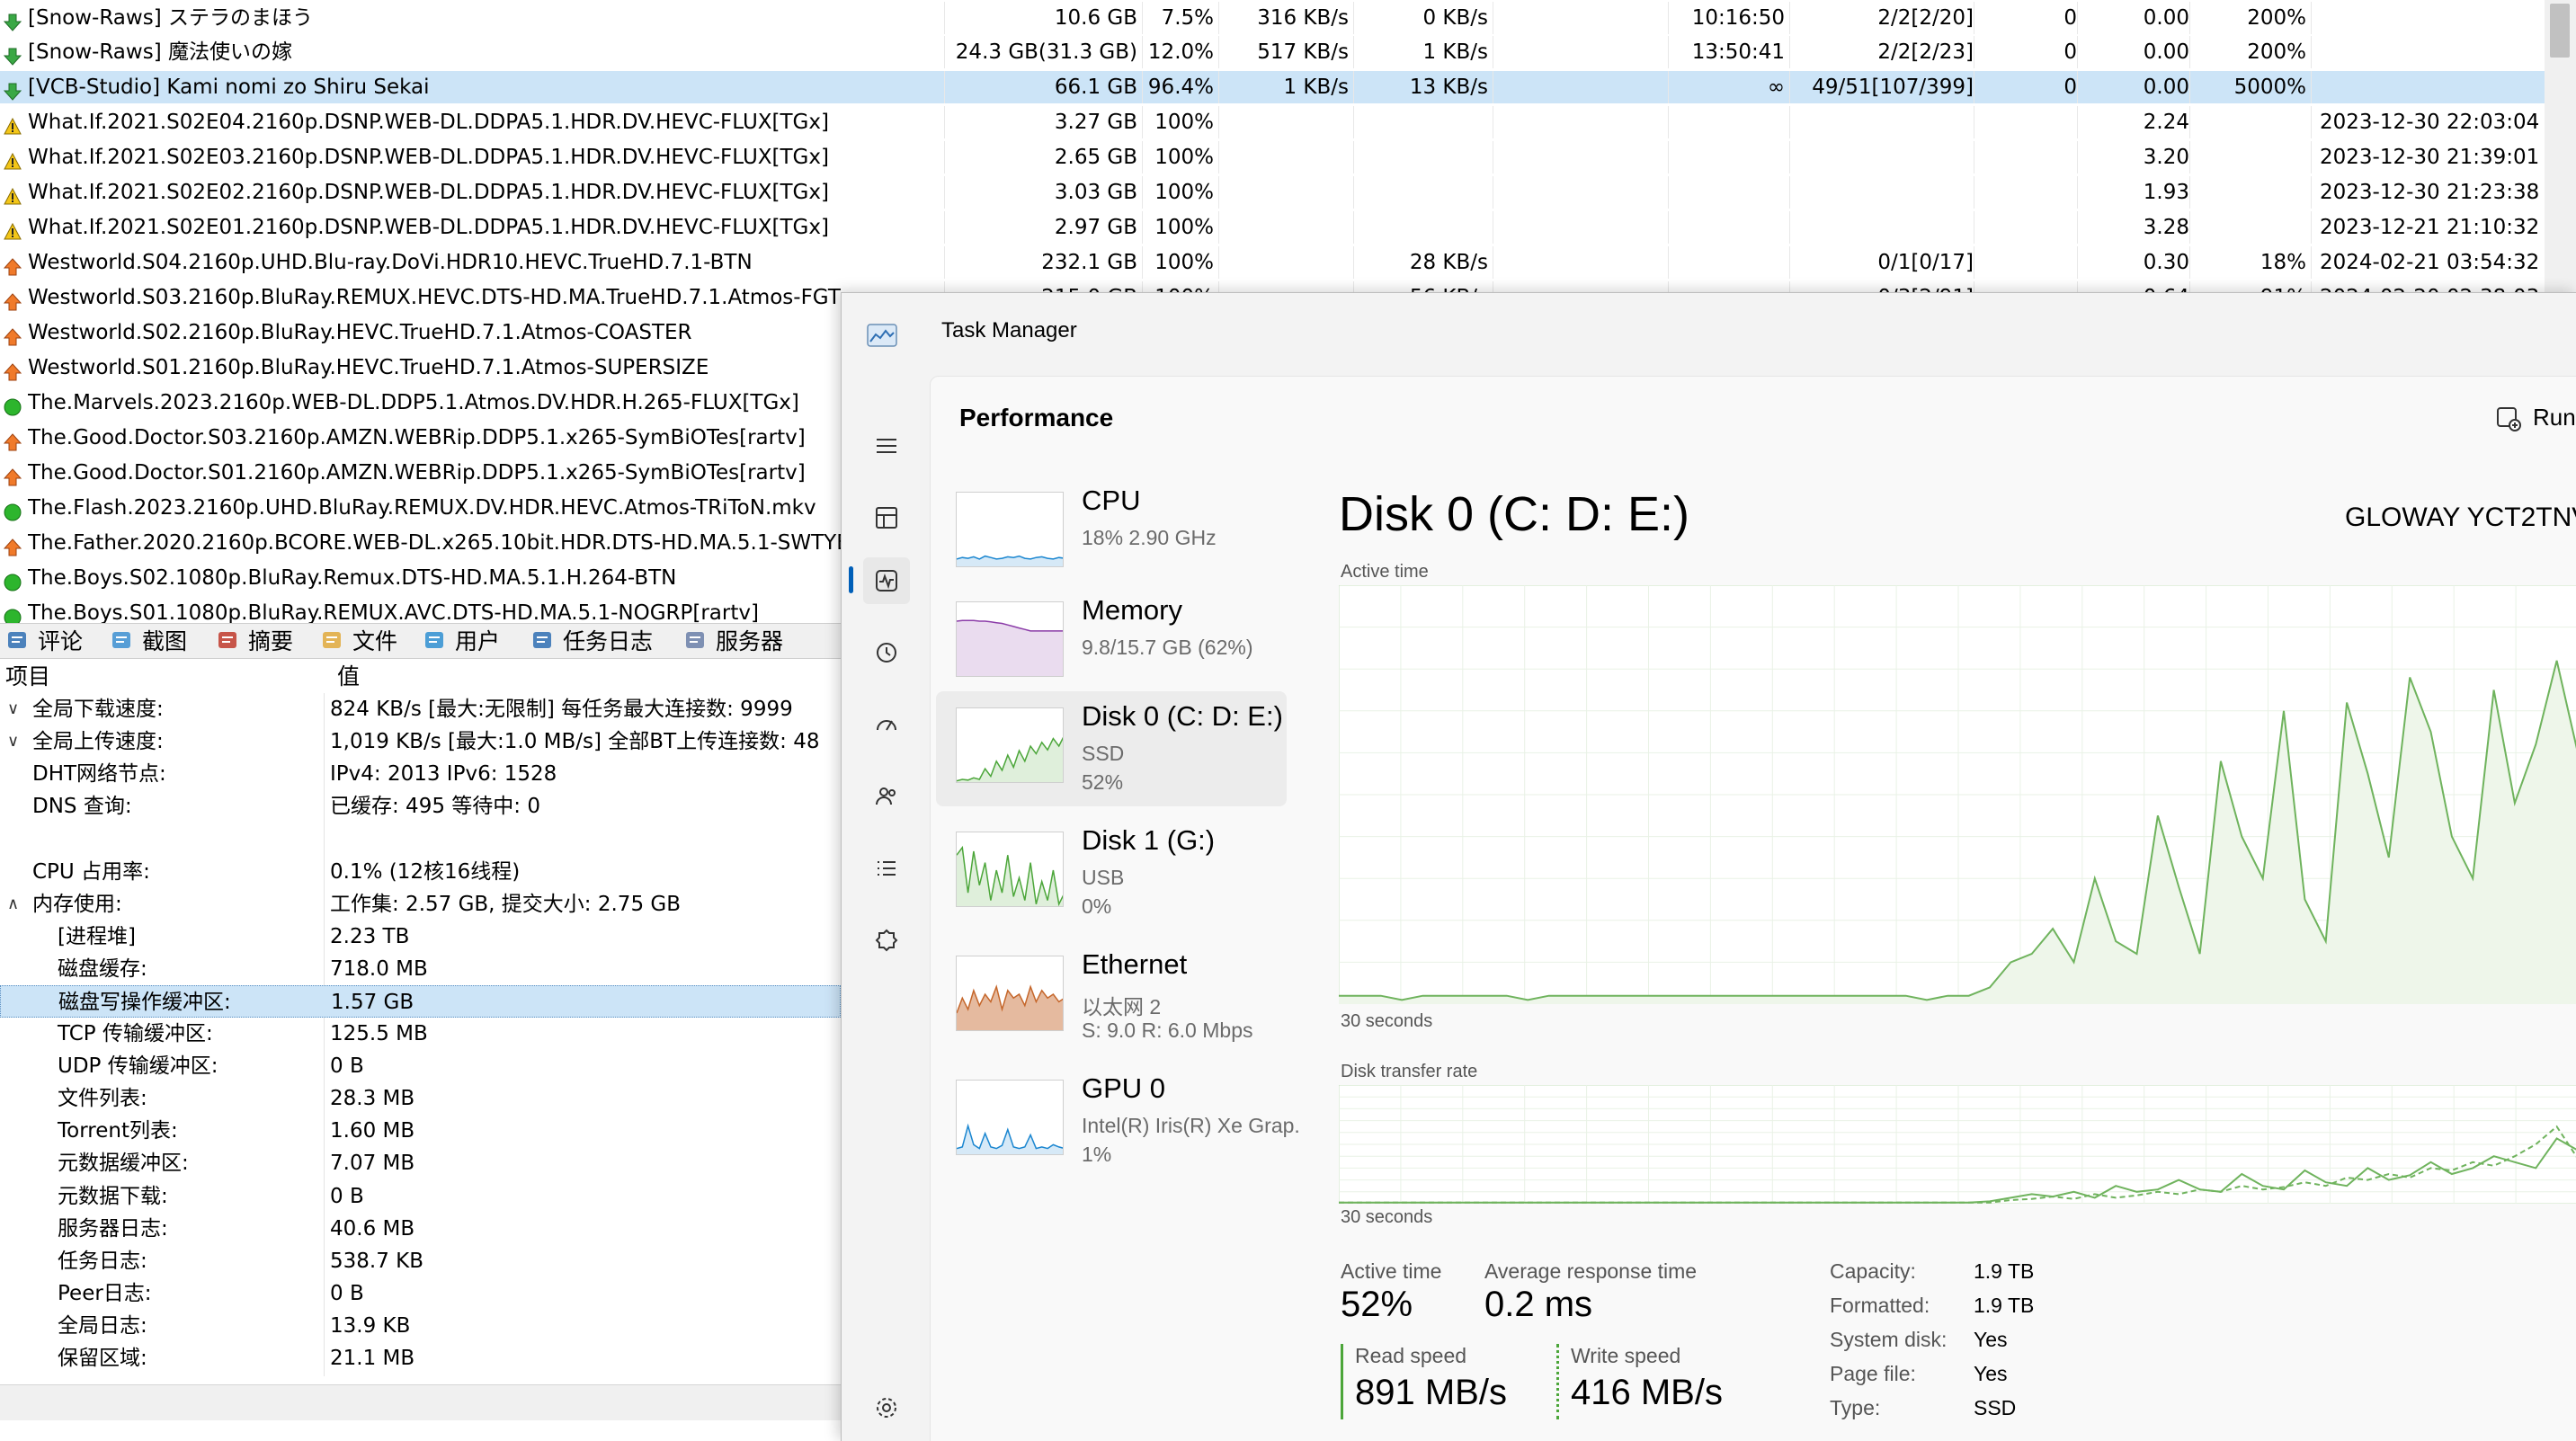  I want to click on chevron-up-icon: ∧, so click(16, 904).